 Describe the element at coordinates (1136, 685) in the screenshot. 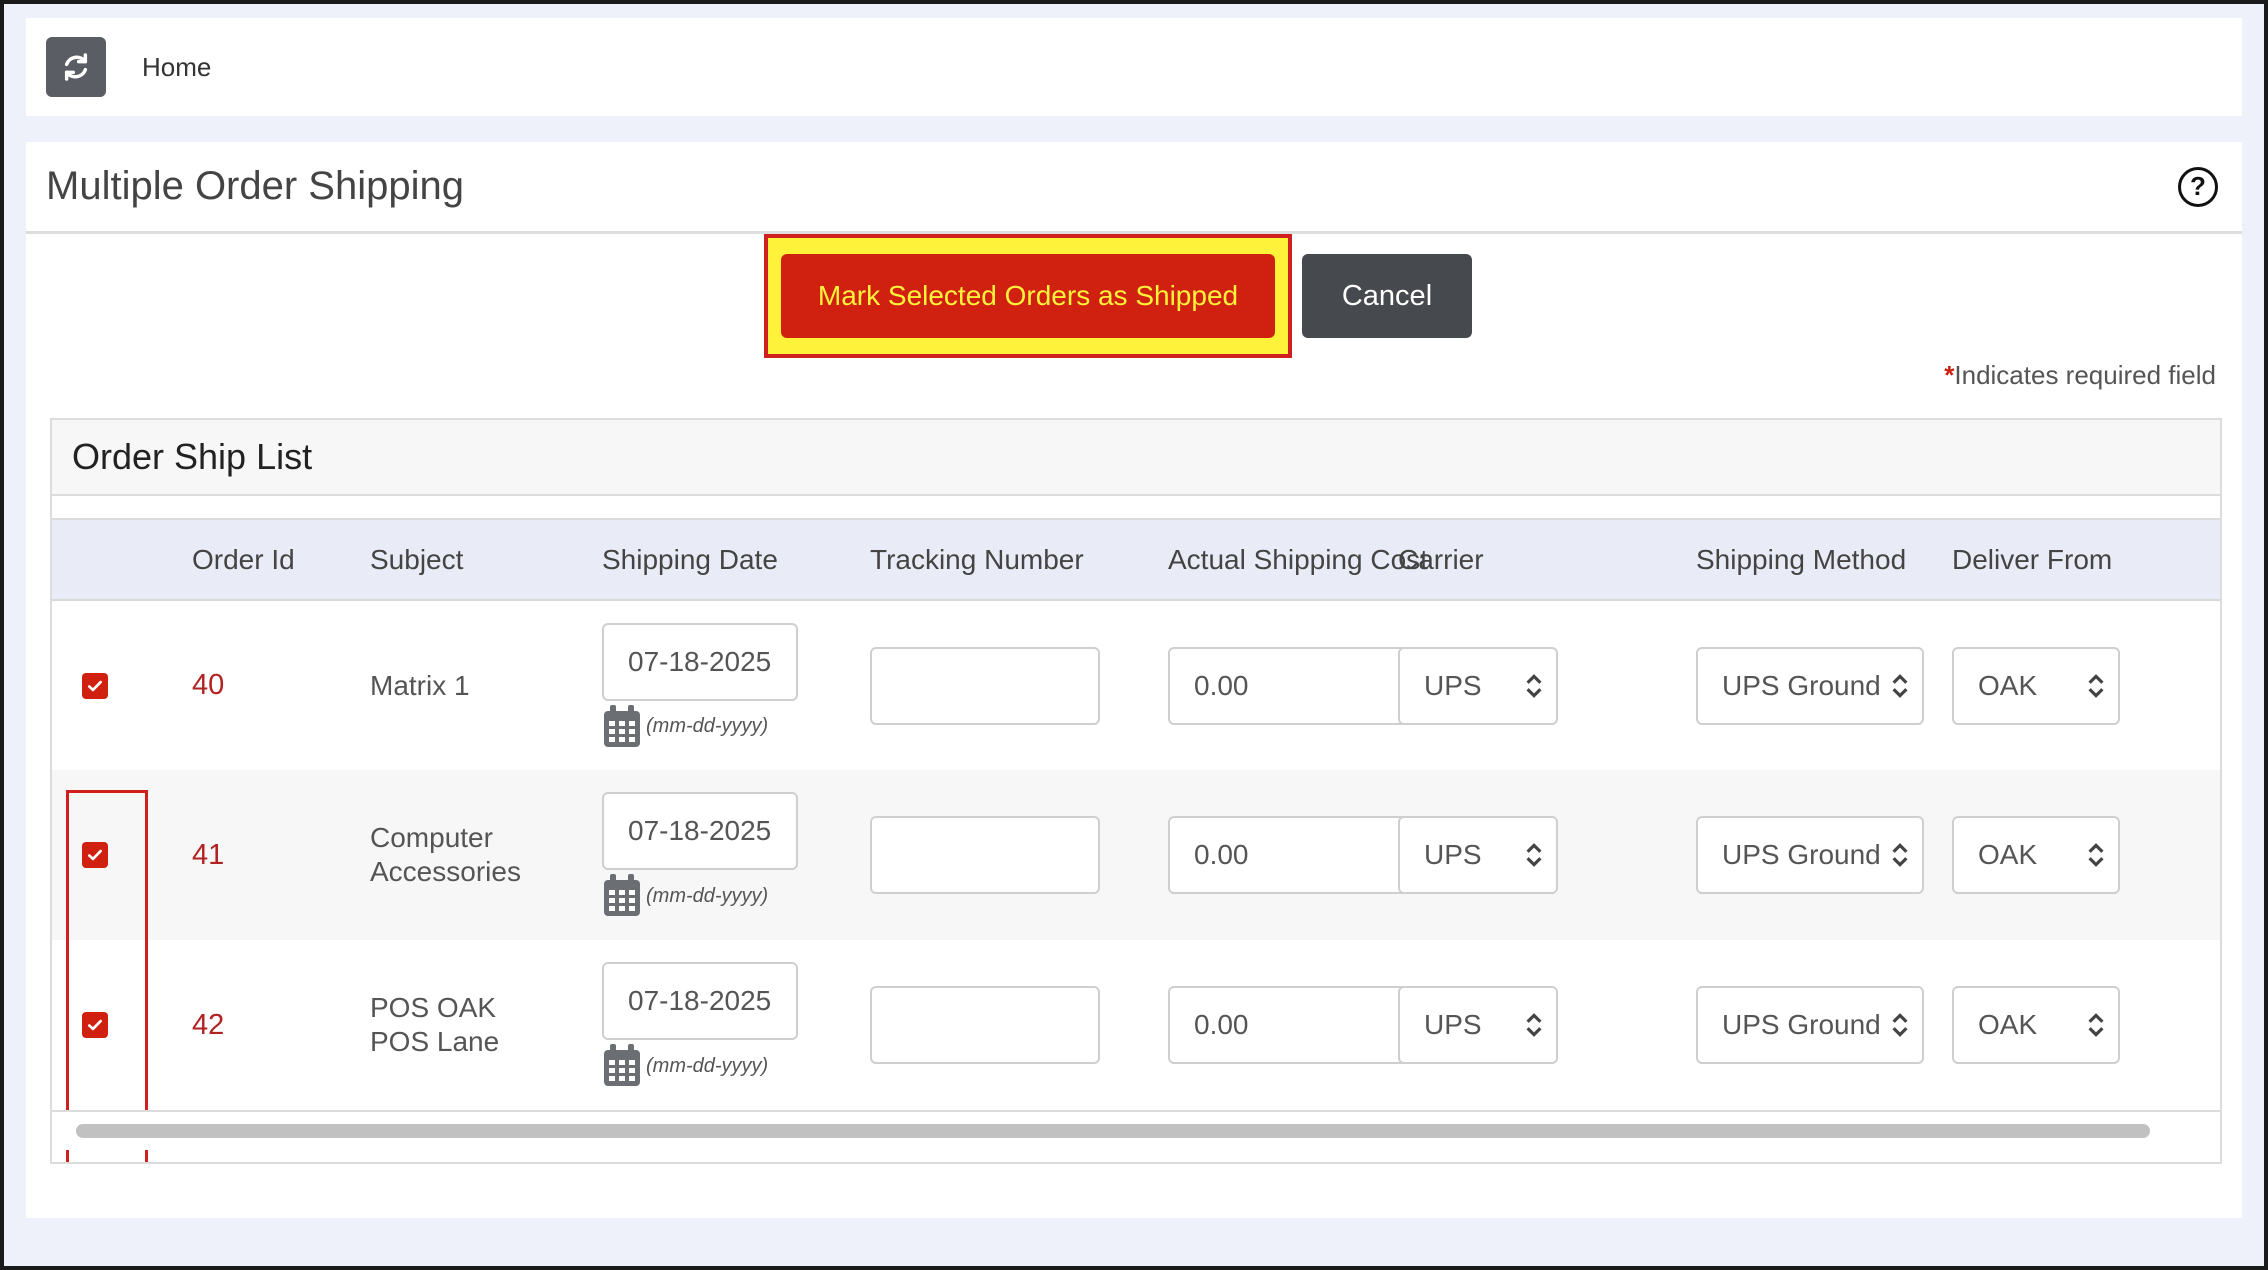

I see `table-row: 40 Matrix 1 07-18-2025 (mm-dd-yyyy) 0.00` at that location.